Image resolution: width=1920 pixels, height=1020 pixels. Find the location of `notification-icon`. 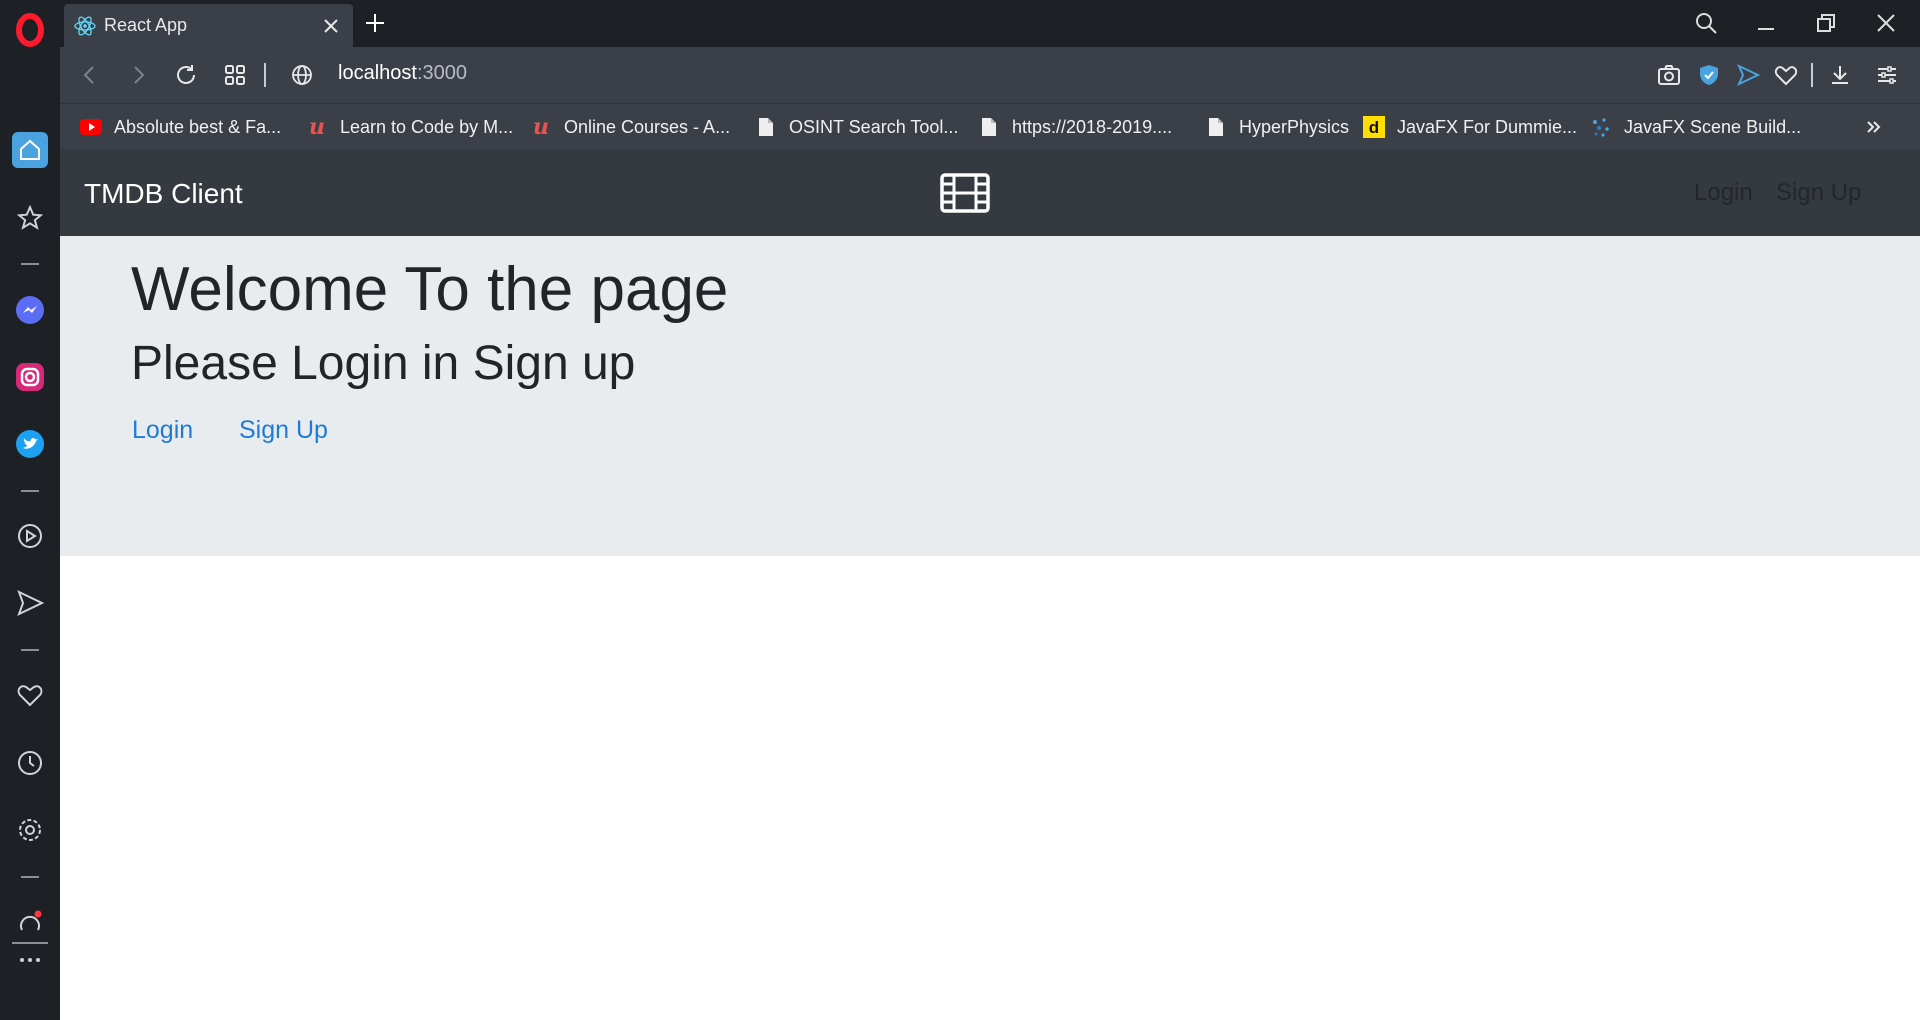

notification-icon is located at coordinates (30, 922).